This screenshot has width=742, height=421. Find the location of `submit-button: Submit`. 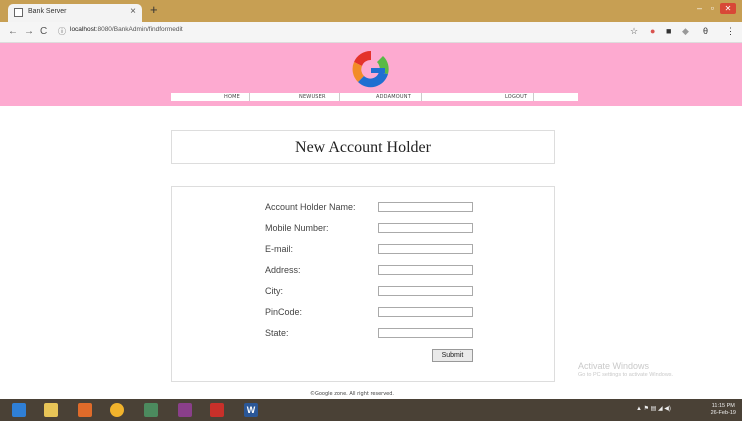

submit-button: Submit is located at coordinates (452, 355).